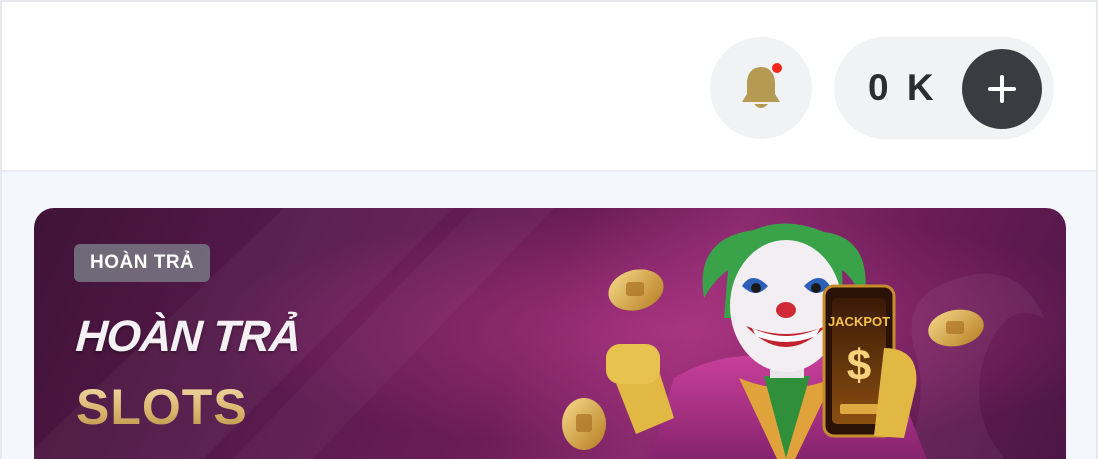  Describe the element at coordinates (903, 87) in the screenshot. I see `balance-amount: 0 K` at that location.